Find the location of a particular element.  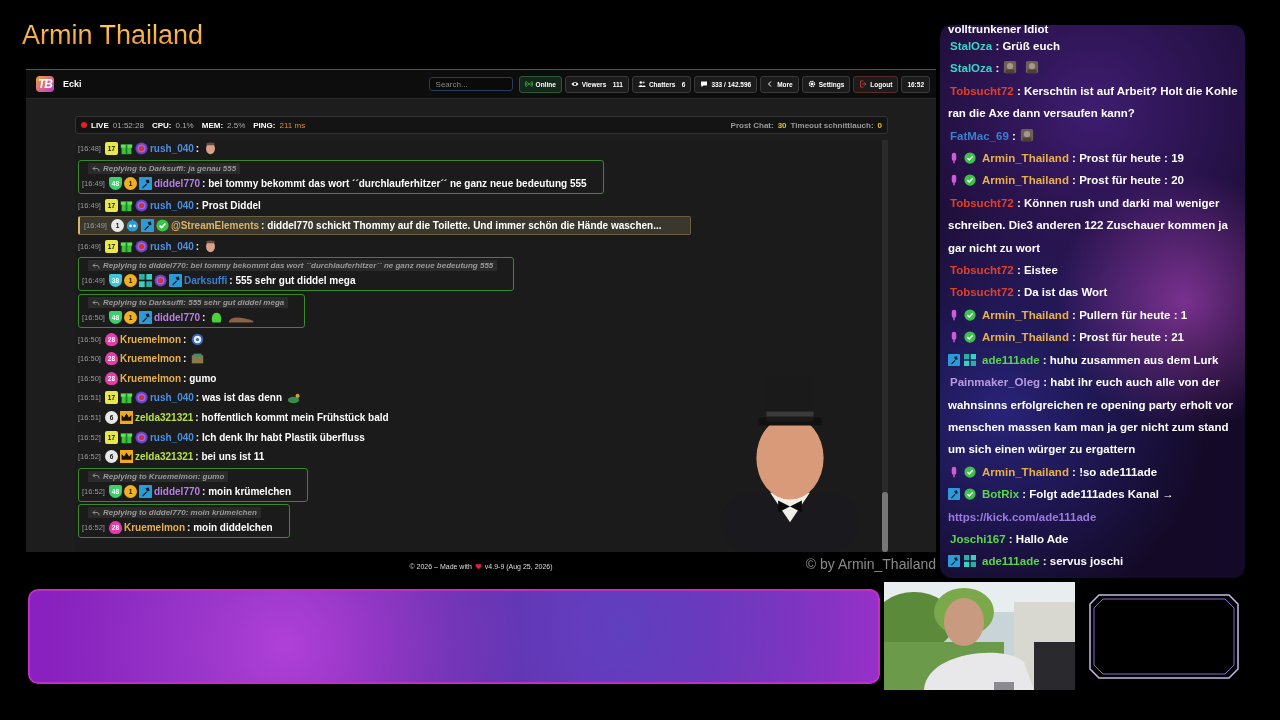

chat-username: FatMac_69 is located at coordinates (979, 135).